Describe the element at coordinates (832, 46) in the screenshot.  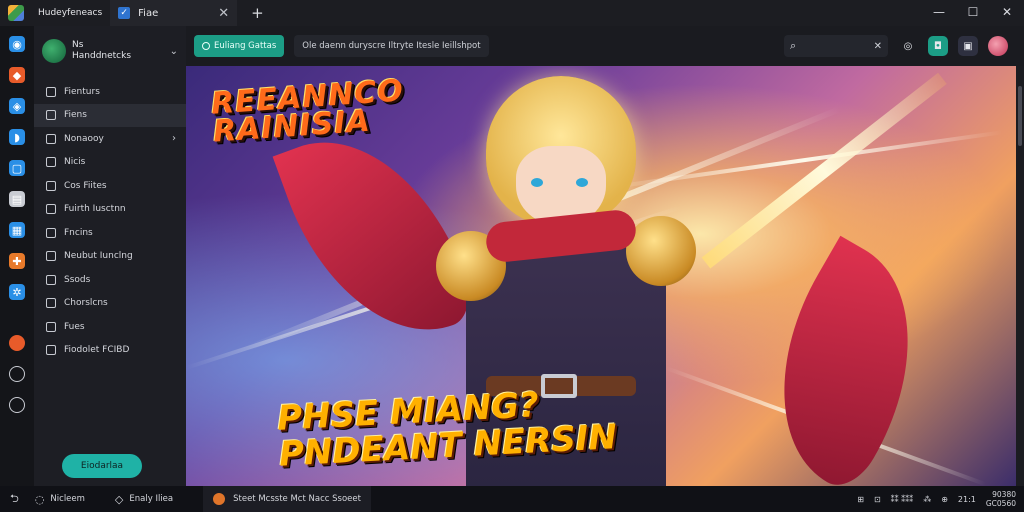
I see `search-input` at that location.